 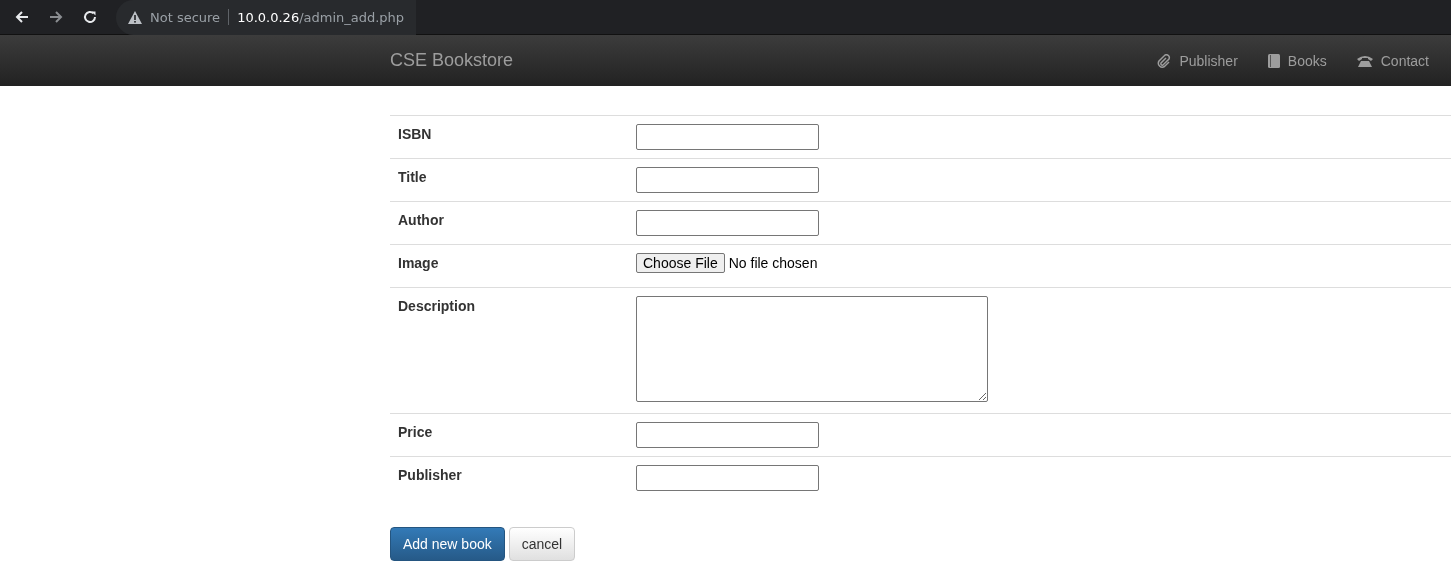 I want to click on field-label: Publisher, so click(x=430, y=475).